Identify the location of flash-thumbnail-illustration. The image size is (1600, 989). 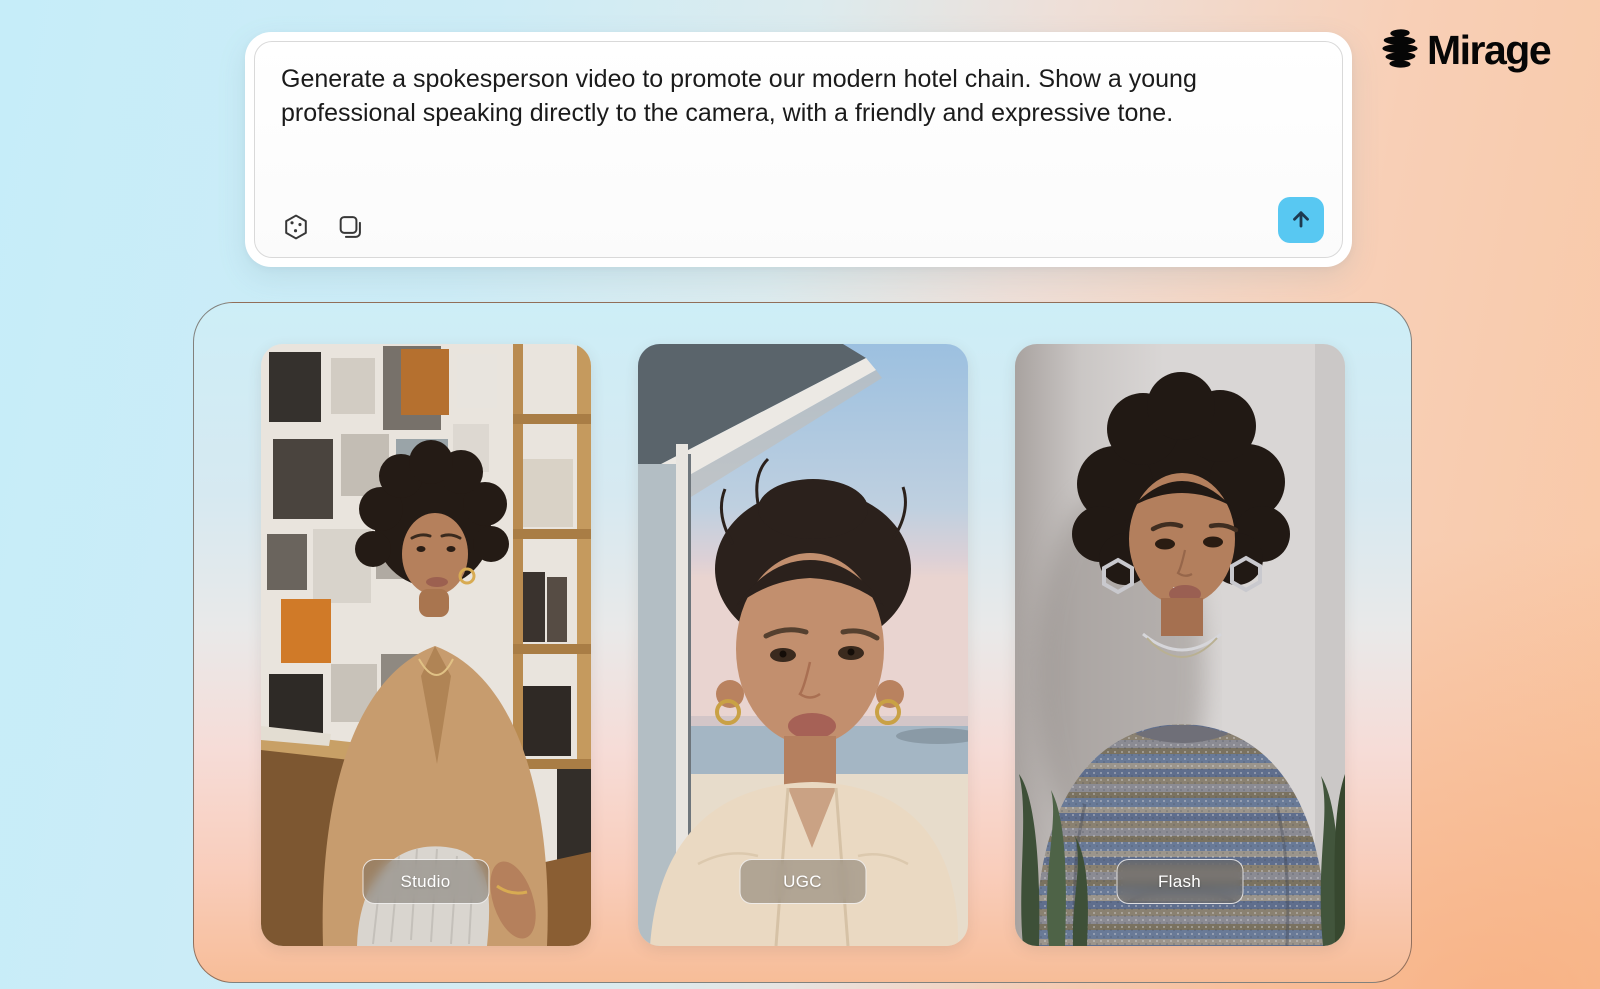
(1179, 645).